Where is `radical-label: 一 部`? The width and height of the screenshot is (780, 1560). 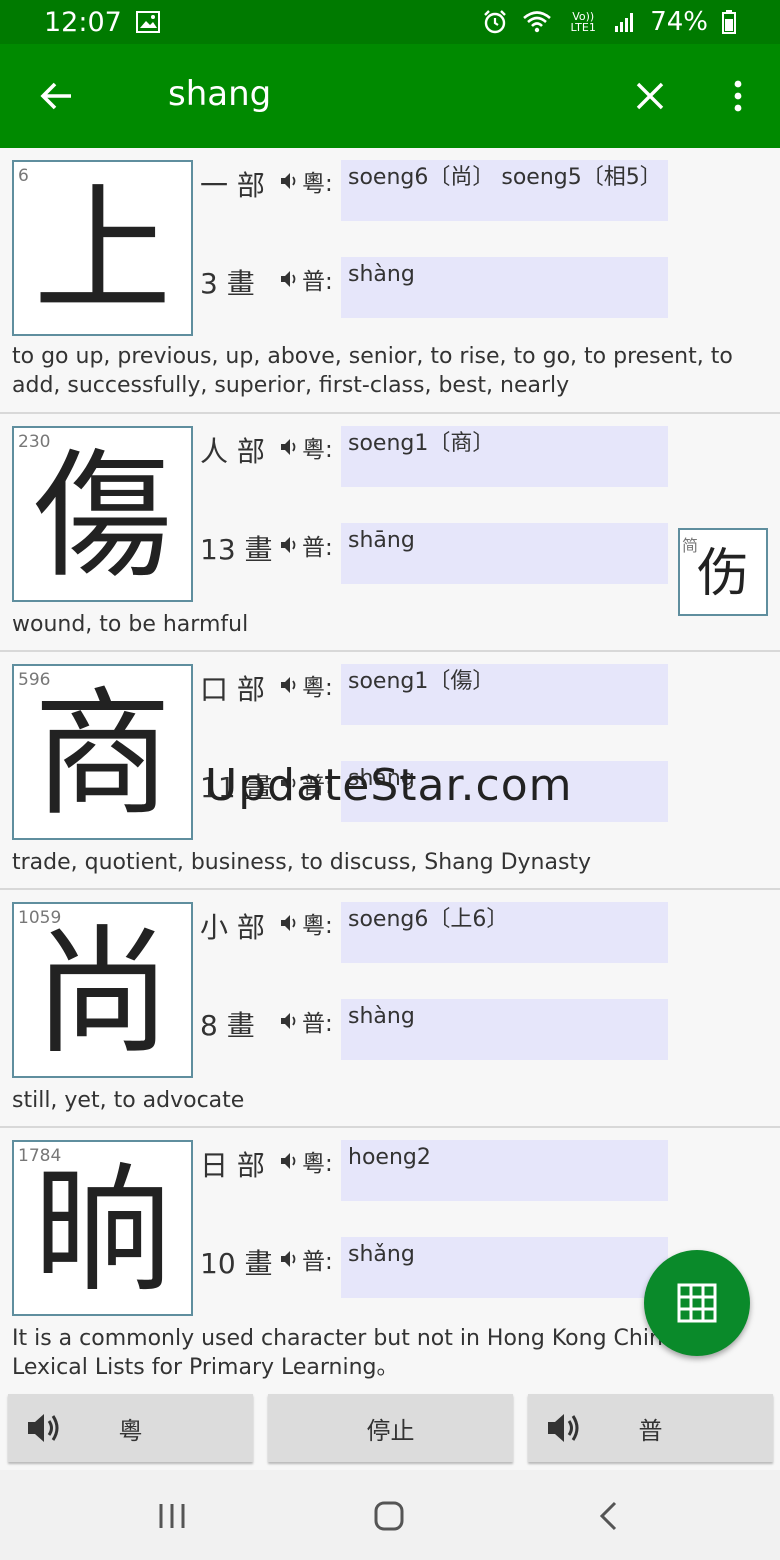 radical-label: 一 部 is located at coordinates (232, 185).